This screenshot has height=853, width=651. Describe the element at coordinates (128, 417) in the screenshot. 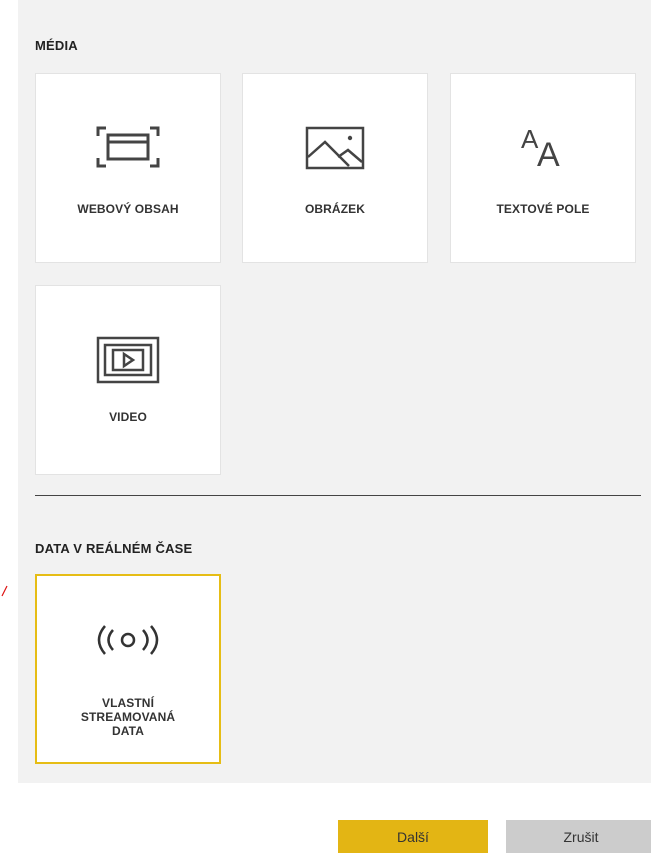

I see `tile-label: VIDEO` at that location.